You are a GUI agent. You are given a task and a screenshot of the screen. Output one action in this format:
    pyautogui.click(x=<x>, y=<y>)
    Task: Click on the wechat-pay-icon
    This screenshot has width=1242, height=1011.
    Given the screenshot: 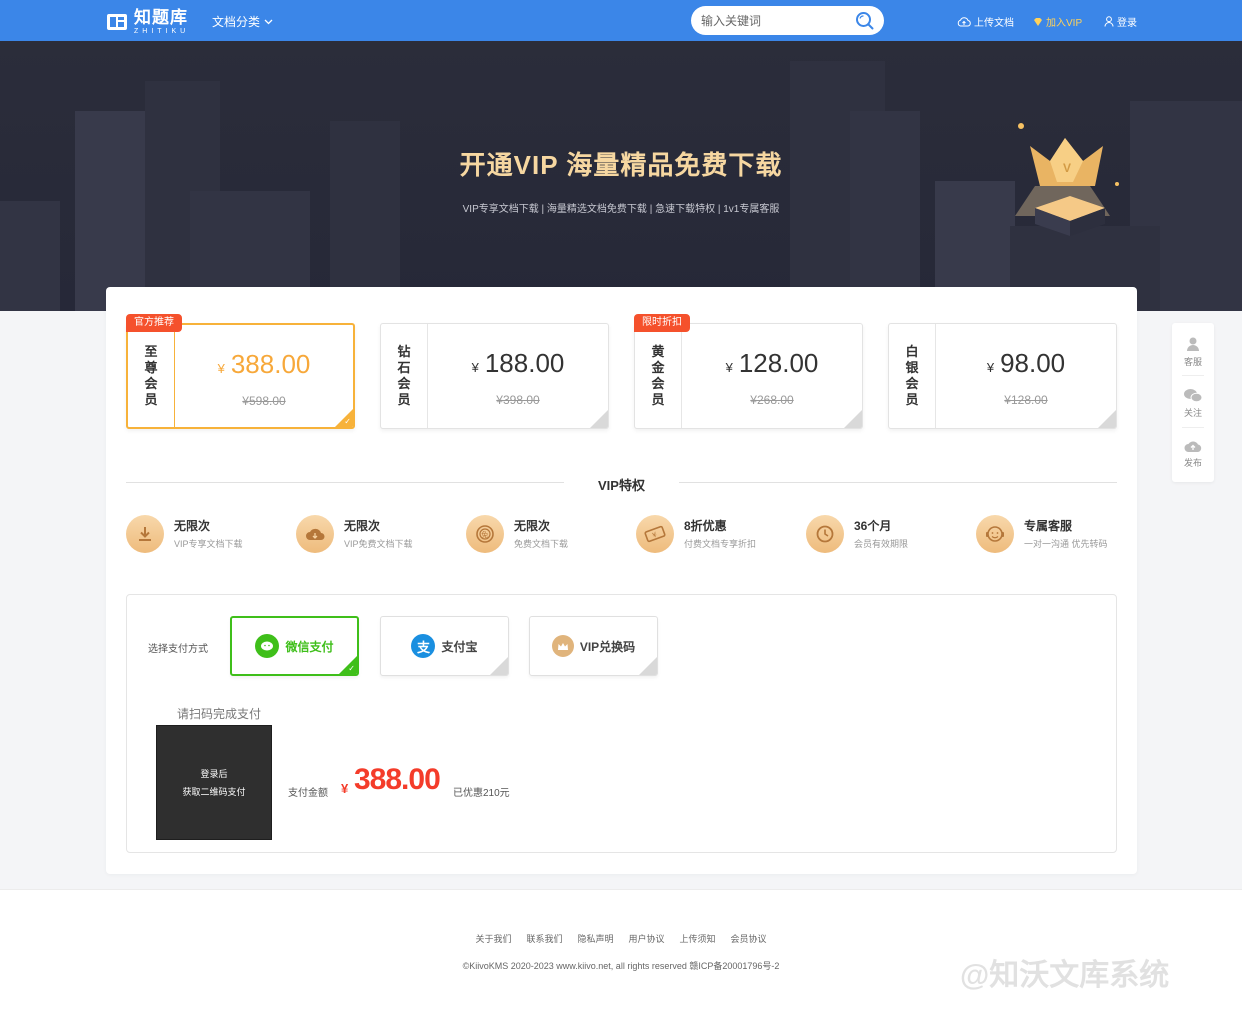 What is the action you would take?
    pyautogui.click(x=267, y=646)
    